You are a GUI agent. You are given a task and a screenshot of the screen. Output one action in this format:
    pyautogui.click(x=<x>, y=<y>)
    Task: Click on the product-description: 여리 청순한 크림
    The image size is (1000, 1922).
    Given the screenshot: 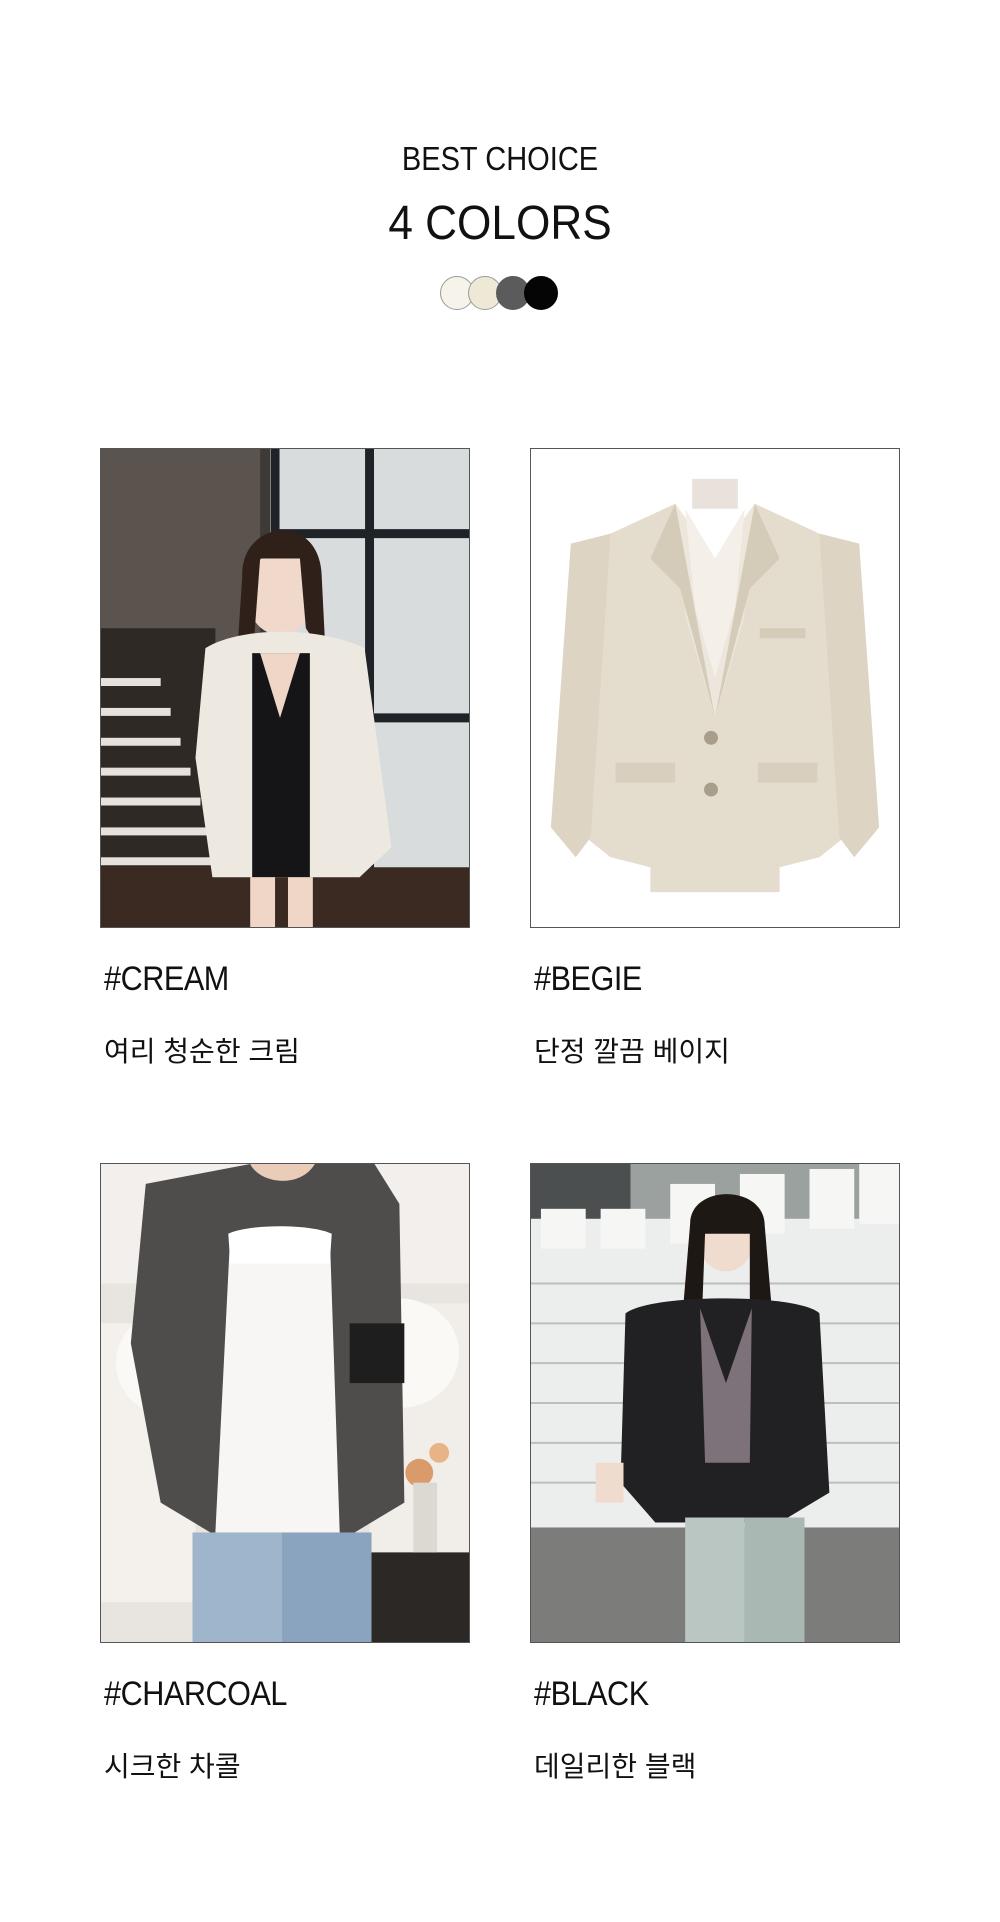 What is the action you would take?
    pyautogui.click(x=202, y=1051)
    